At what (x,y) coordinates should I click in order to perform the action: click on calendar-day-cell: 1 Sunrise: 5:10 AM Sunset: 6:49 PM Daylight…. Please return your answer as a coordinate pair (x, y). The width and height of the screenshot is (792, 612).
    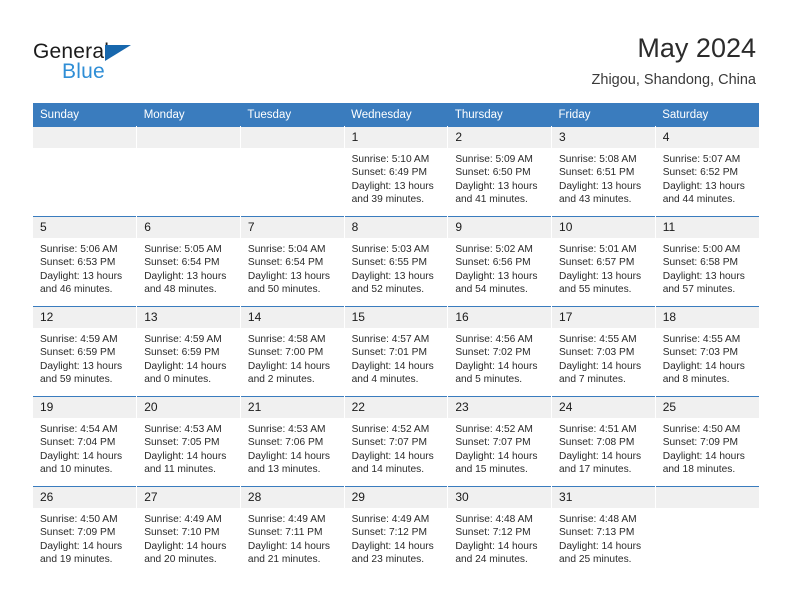
    Looking at the image, I should click on (396, 171).